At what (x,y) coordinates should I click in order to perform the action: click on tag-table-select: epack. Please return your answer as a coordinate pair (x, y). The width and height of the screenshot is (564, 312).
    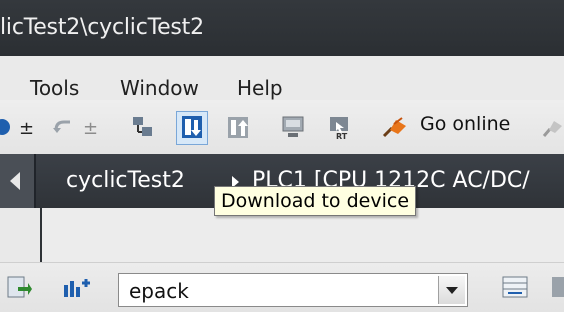
    Looking at the image, I should click on (293, 290).